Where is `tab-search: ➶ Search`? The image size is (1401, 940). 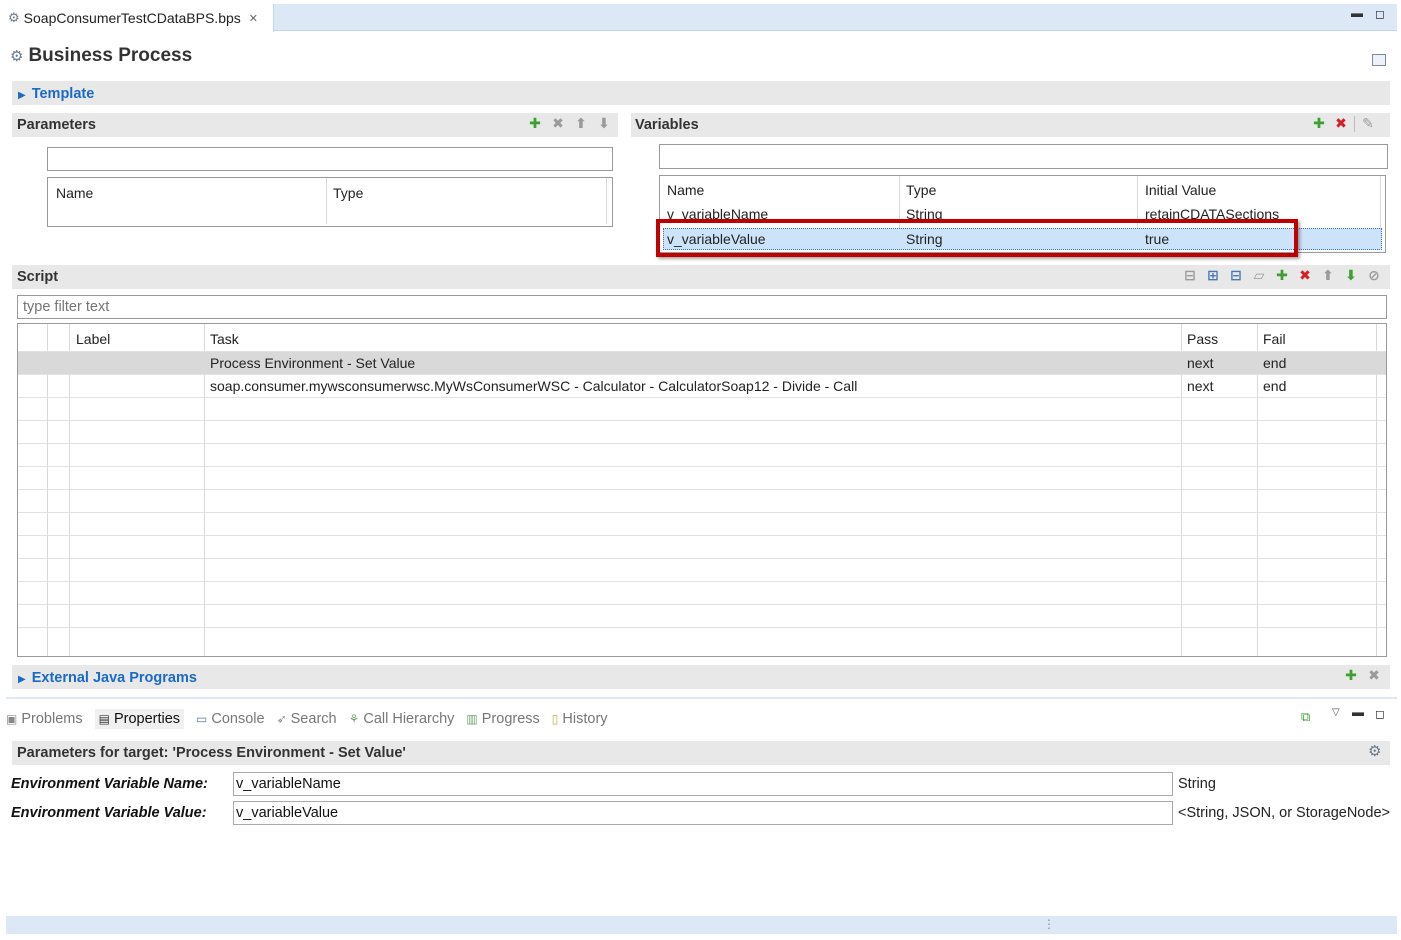
tab-search: ➶ Search is located at coordinates (307, 719).